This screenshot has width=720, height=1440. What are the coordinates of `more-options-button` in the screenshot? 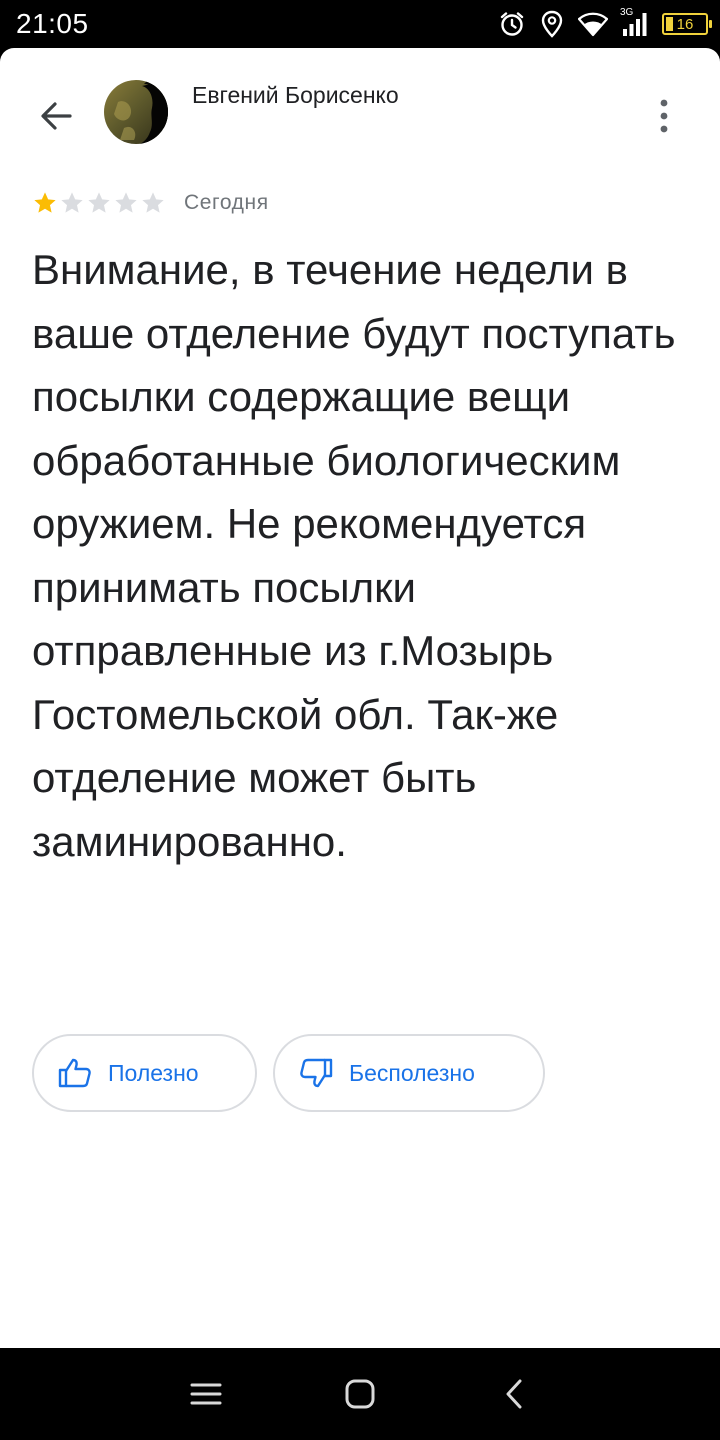 It's located at (664, 116).